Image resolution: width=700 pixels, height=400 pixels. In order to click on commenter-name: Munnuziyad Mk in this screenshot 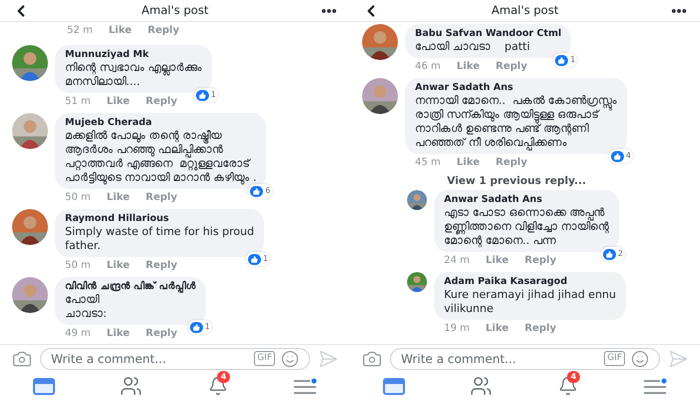, I will do `click(133, 55)`.